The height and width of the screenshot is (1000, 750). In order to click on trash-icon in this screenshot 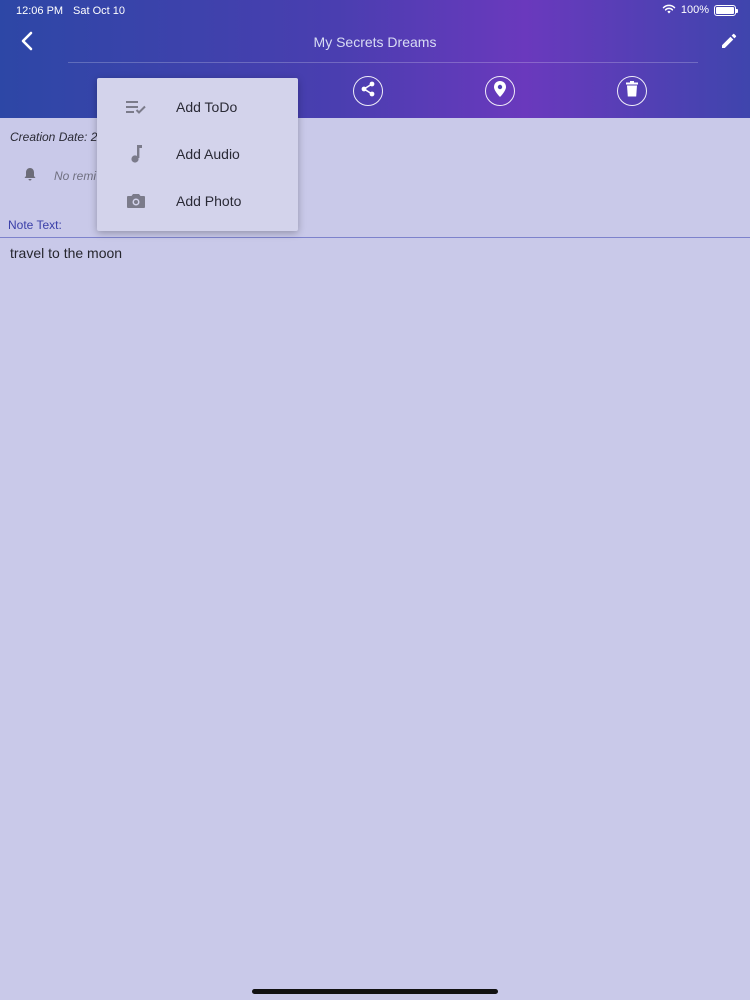, I will do `click(632, 91)`.